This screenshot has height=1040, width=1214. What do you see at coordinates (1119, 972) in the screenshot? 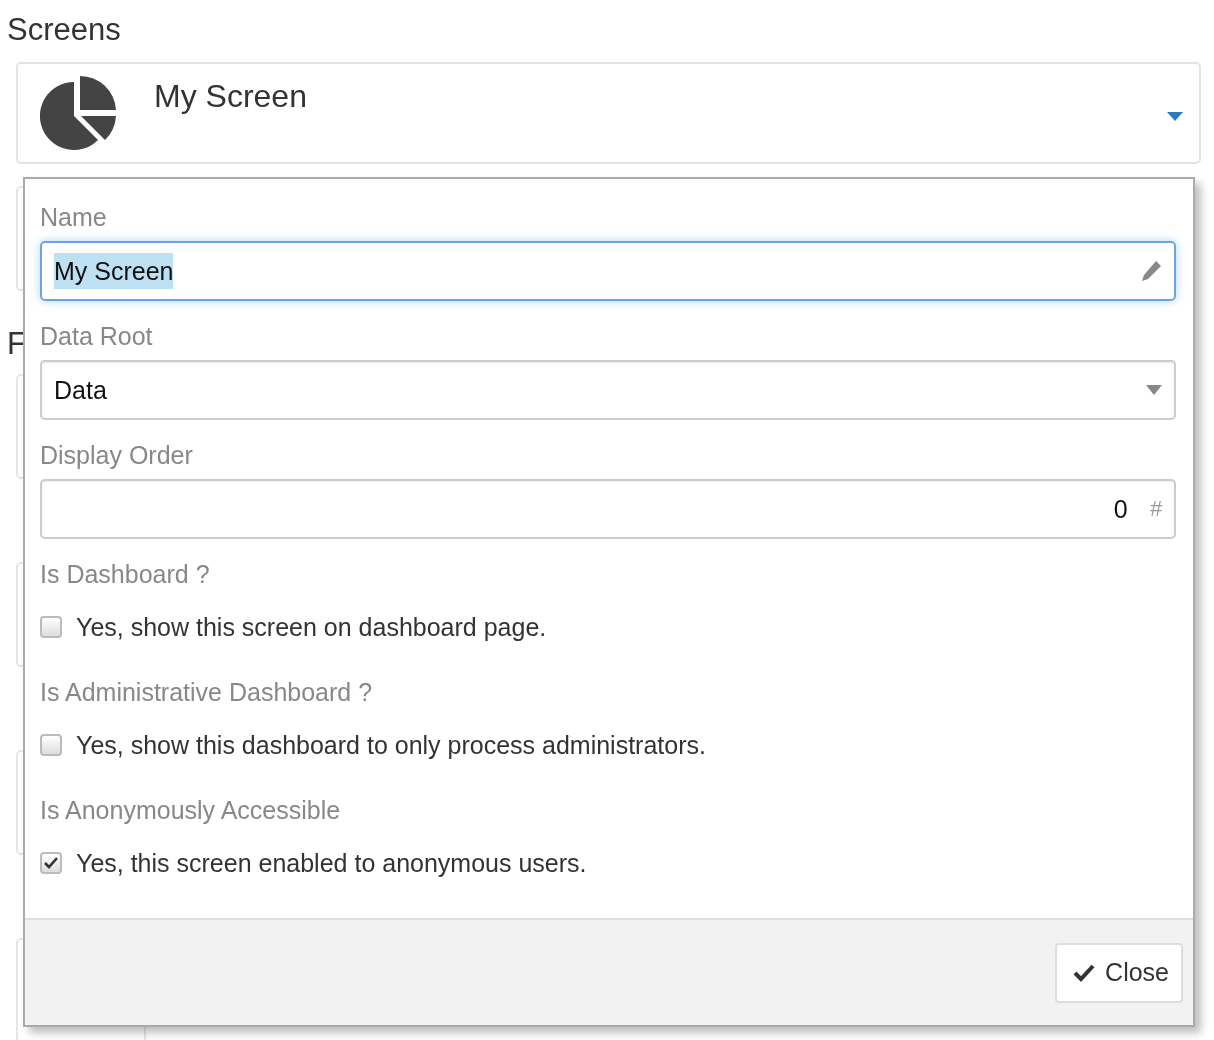
I see `close-button: Close` at bounding box center [1119, 972].